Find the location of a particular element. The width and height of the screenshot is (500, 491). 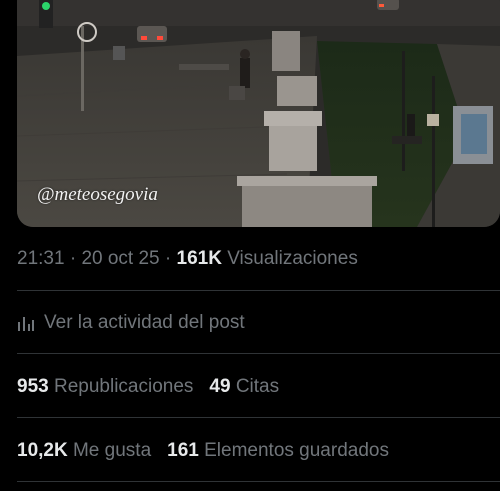

reposts-label: Republicaciones is located at coordinates (123, 386).